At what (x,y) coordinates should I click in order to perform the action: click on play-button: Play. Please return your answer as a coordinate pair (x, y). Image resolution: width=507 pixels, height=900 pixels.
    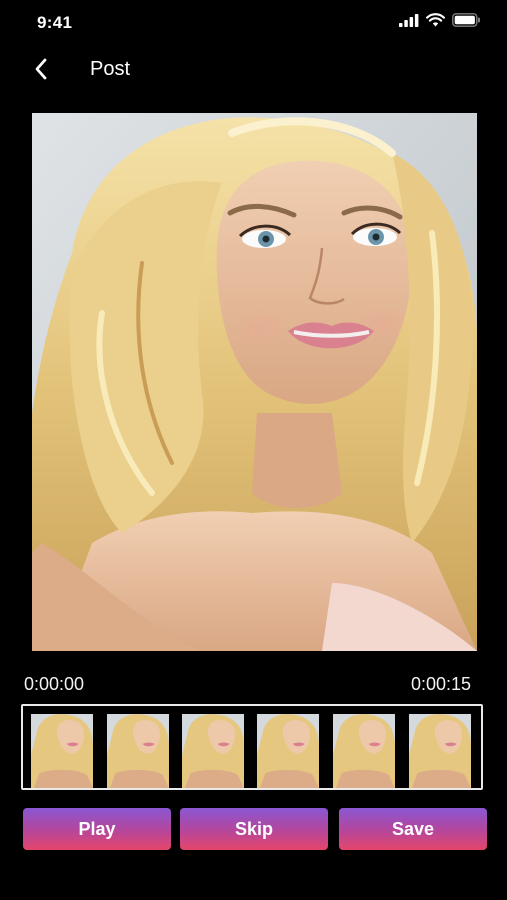
    Looking at the image, I should click on (97, 829).